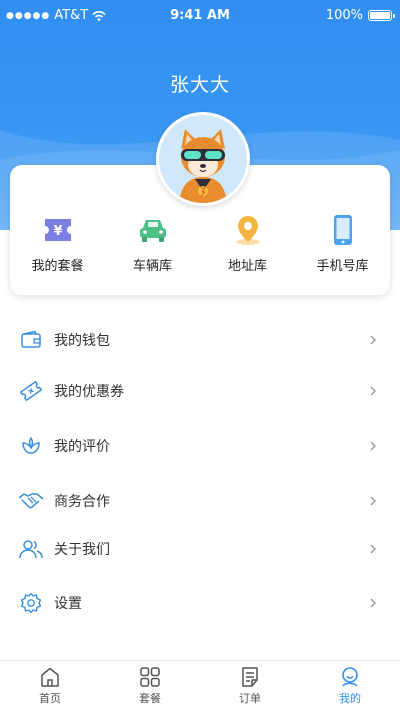 This screenshot has height=711, width=400. I want to click on shortcut-label: 车辆库, so click(152, 266).